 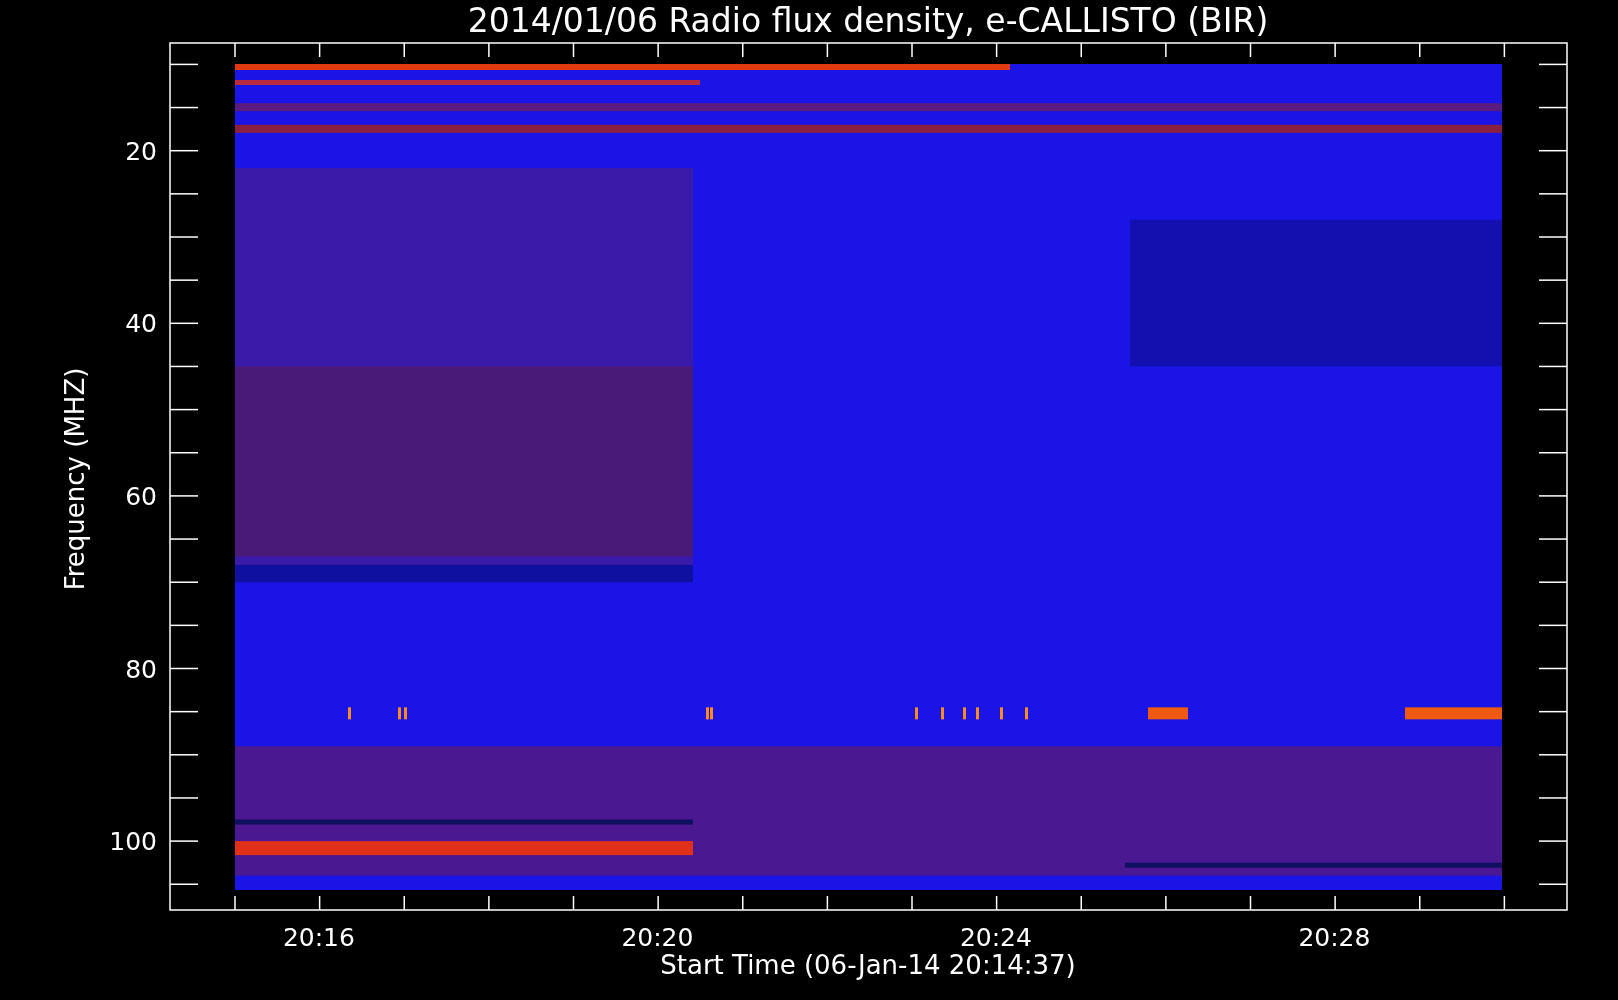 I want to click on x-tick-label: 20:20, so click(x=657, y=937).